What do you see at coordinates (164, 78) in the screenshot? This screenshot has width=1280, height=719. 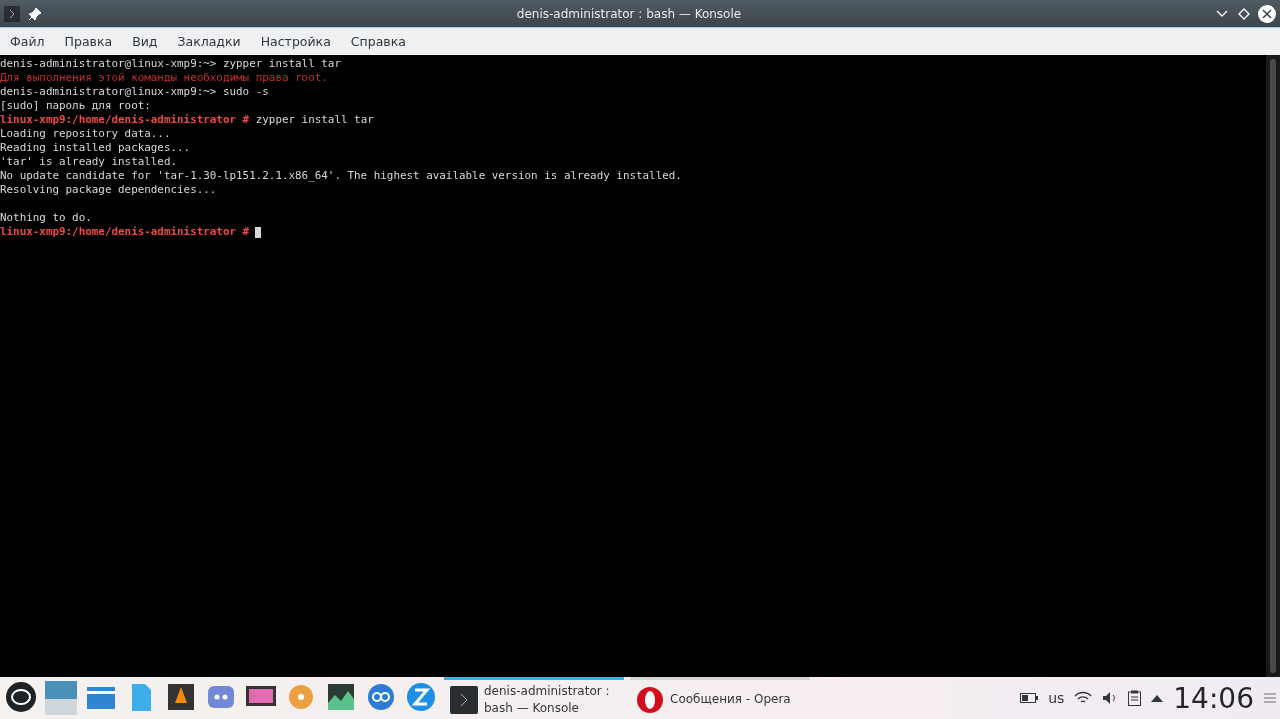 I see `error-text: Для выполнения этой команды необходимы права root.` at bounding box center [164, 78].